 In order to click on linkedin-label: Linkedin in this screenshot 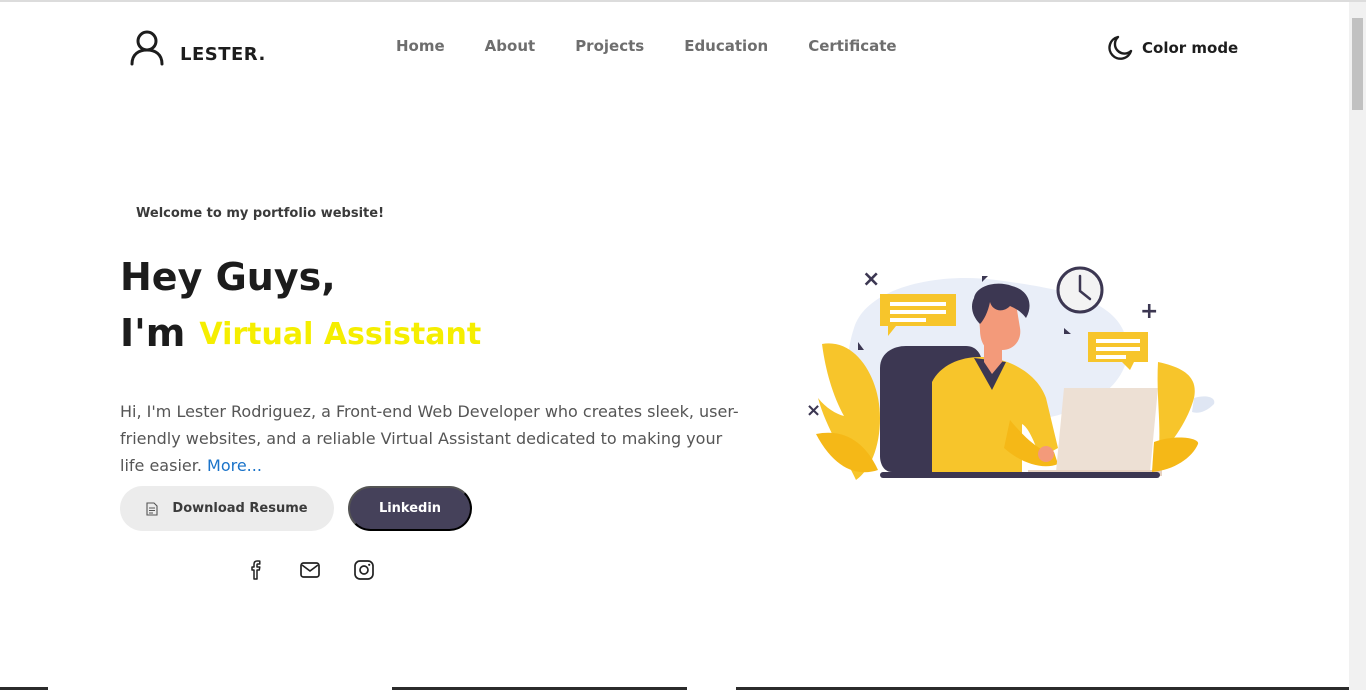, I will do `click(410, 508)`.